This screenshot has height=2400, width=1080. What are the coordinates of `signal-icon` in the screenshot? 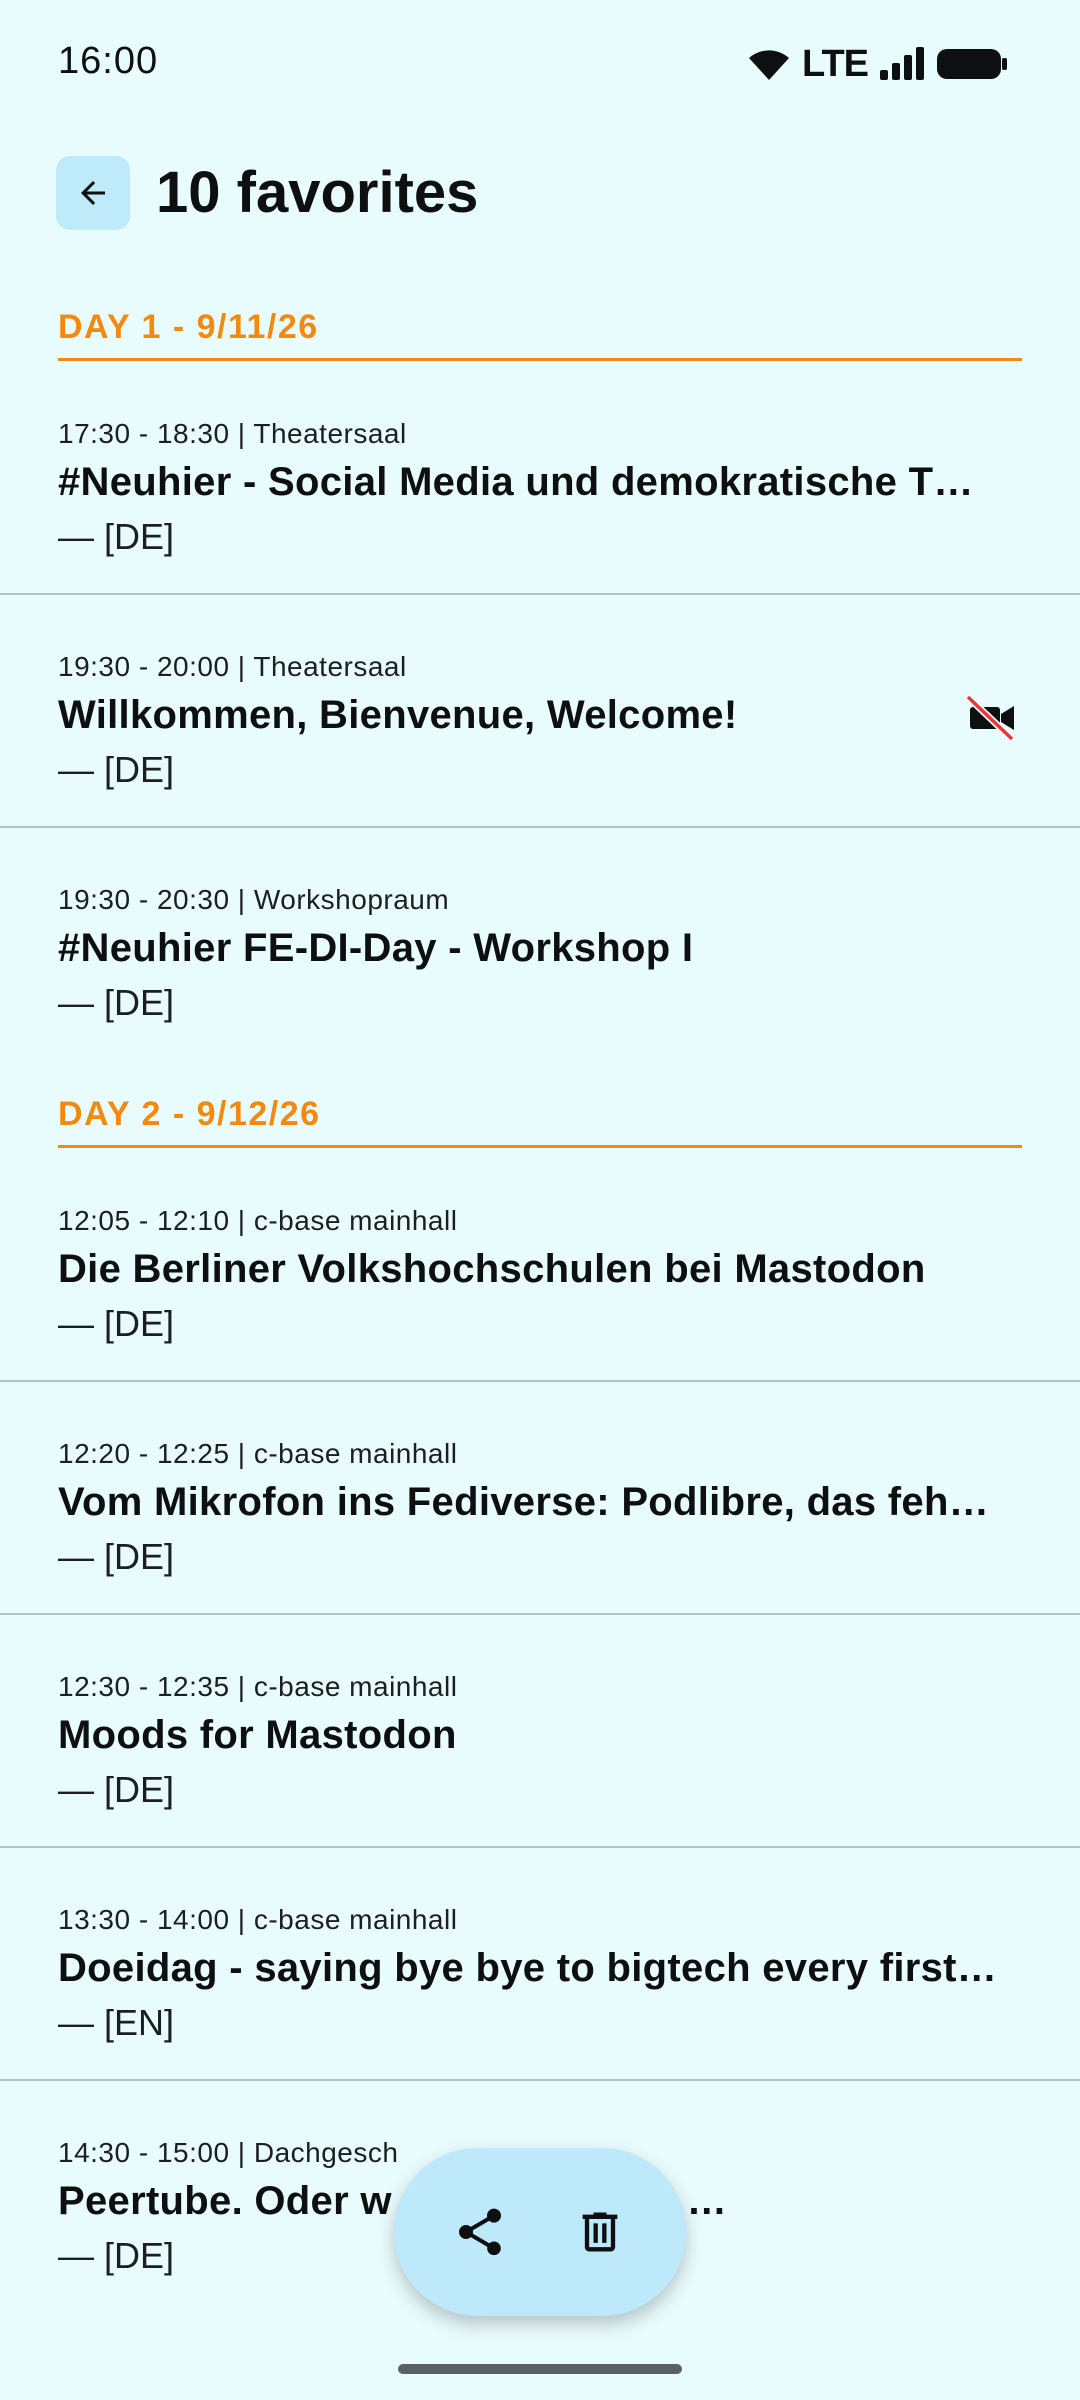 It's located at (902, 63).